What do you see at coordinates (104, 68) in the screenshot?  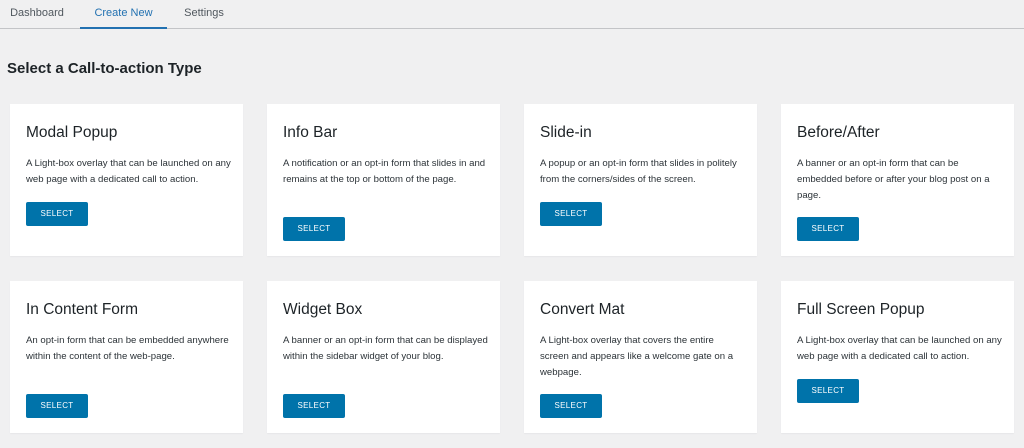 I see `page-title: Select a Call-to-action Type` at bounding box center [104, 68].